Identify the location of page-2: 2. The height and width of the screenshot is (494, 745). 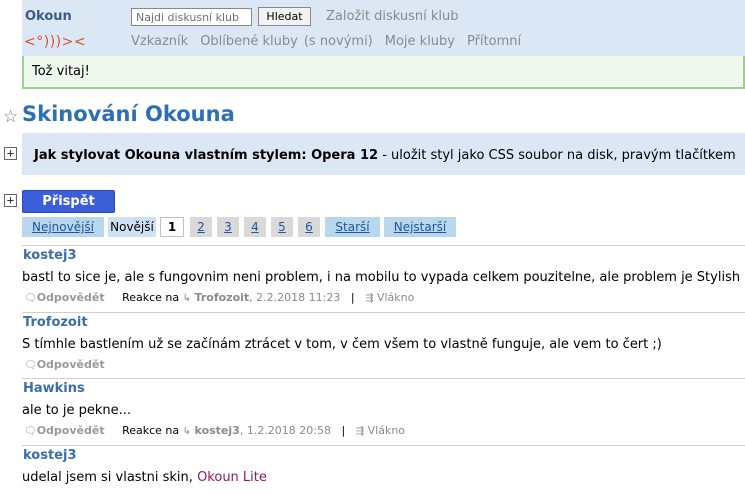
(201, 227).